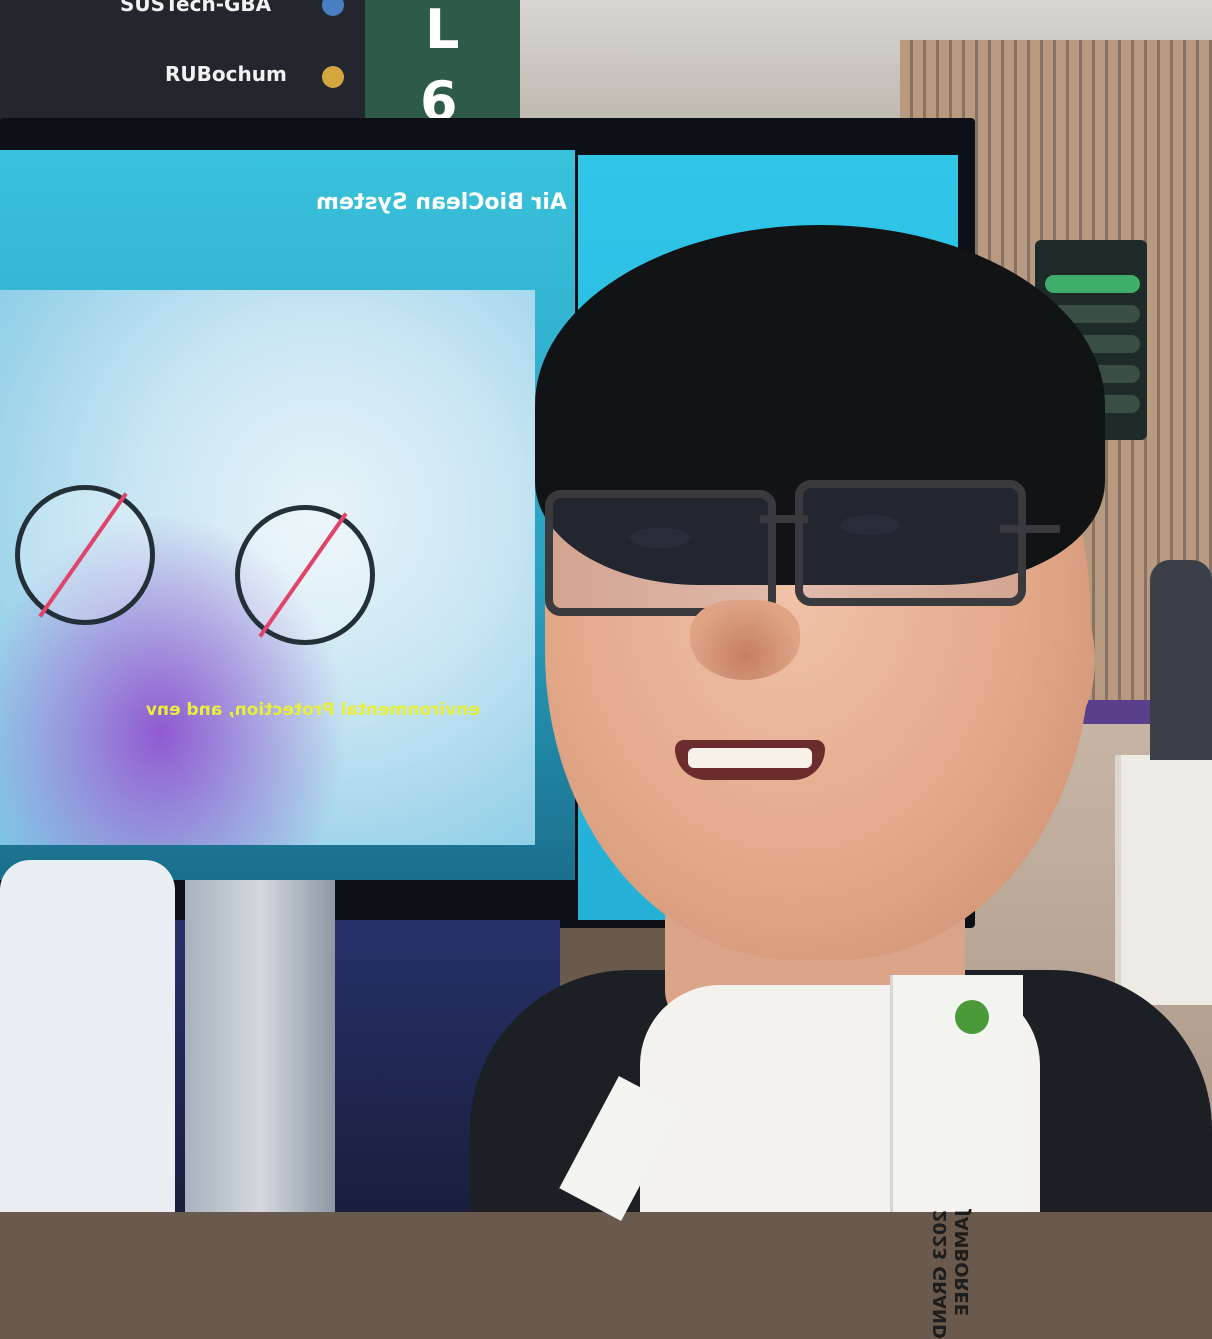  Describe the element at coordinates (1181, 660) in the screenshot. I see `background-people` at that location.